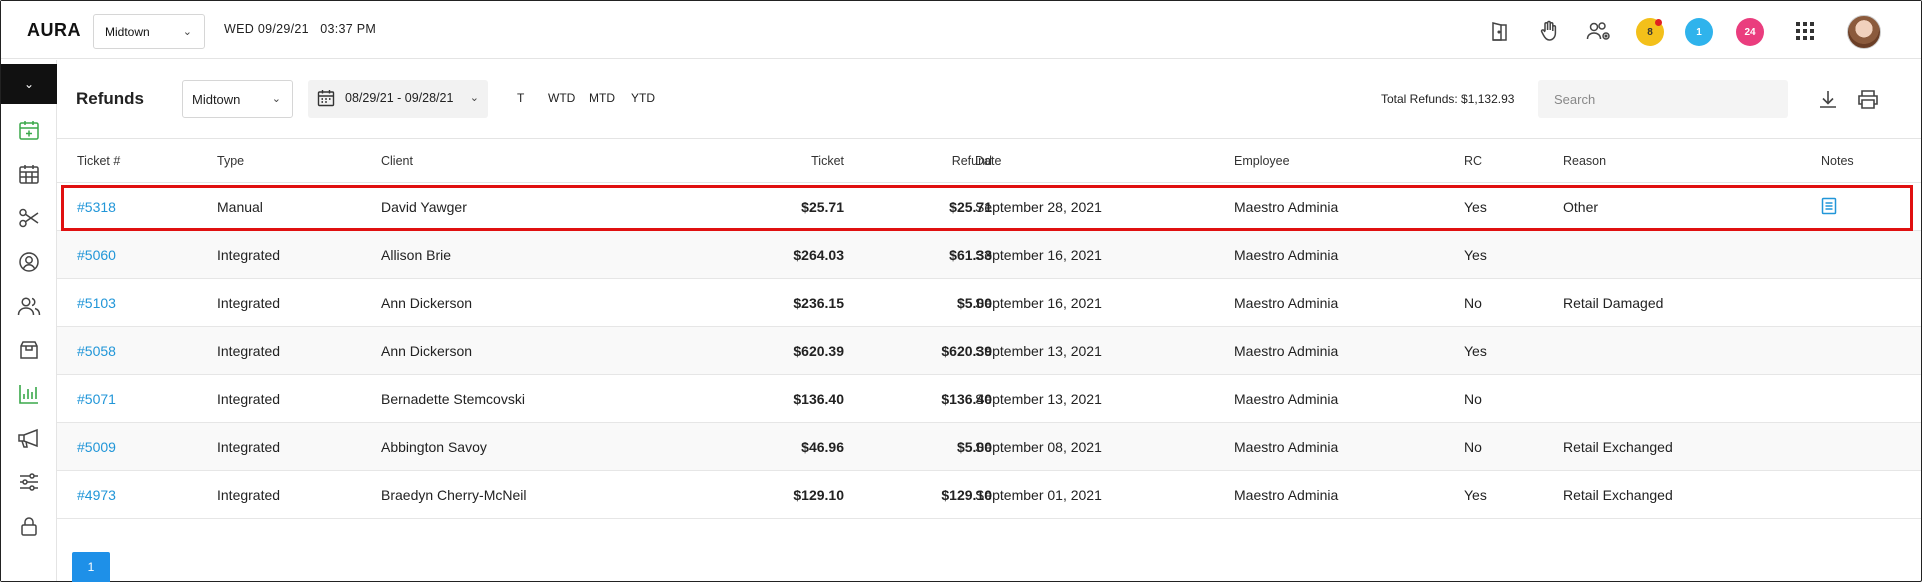  What do you see at coordinates (520, 98) in the screenshot?
I see `period-today-button: T` at bounding box center [520, 98].